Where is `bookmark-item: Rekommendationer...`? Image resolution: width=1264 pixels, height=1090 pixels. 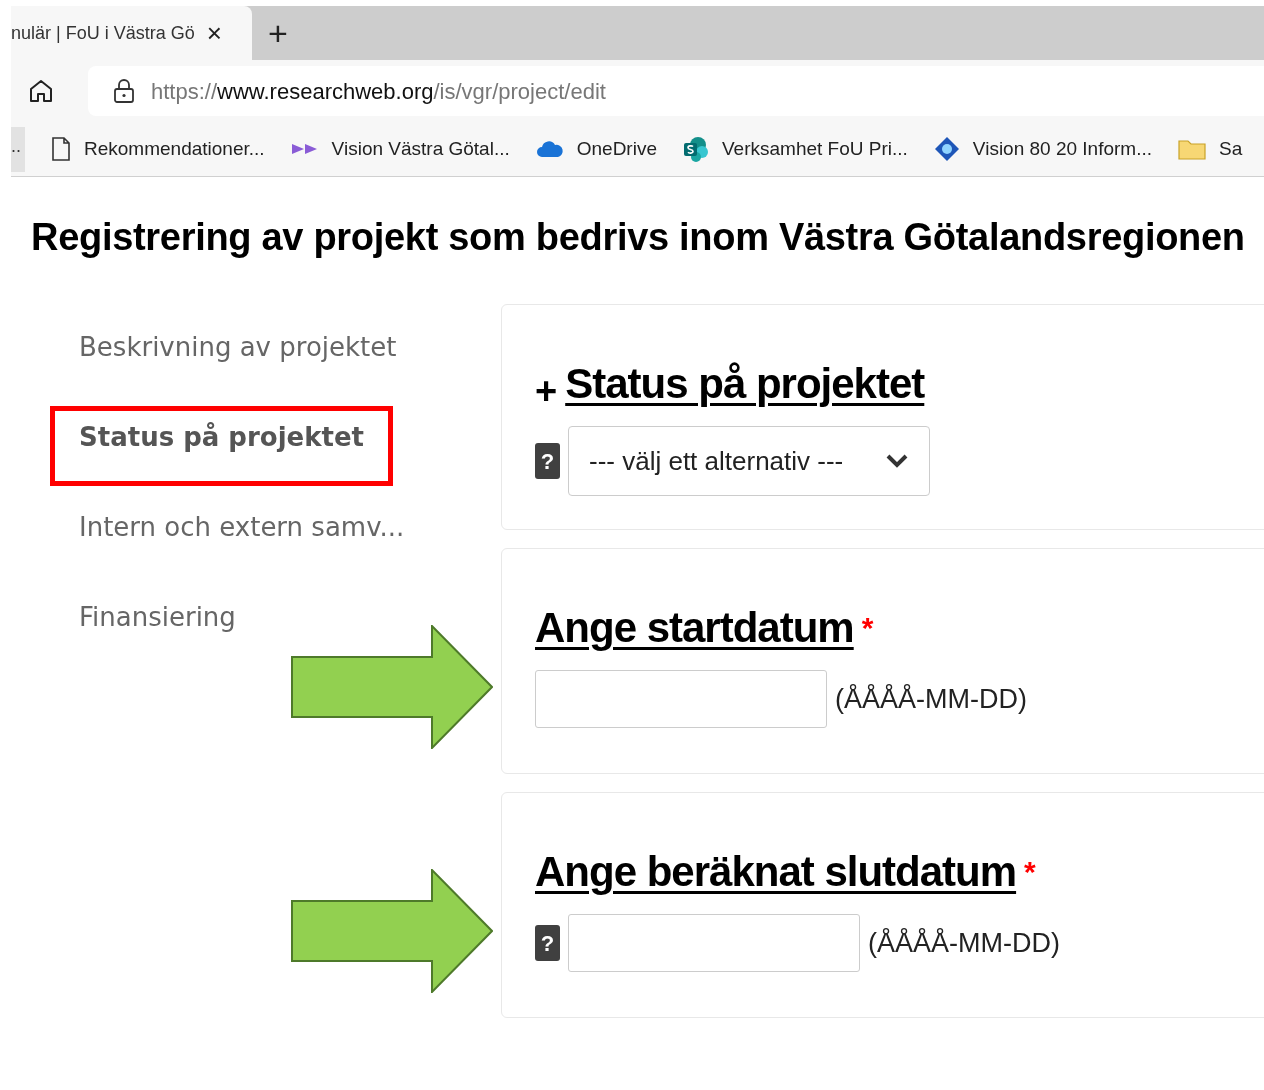 bookmark-item: Rekommendationer... is located at coordinates (158, 149).